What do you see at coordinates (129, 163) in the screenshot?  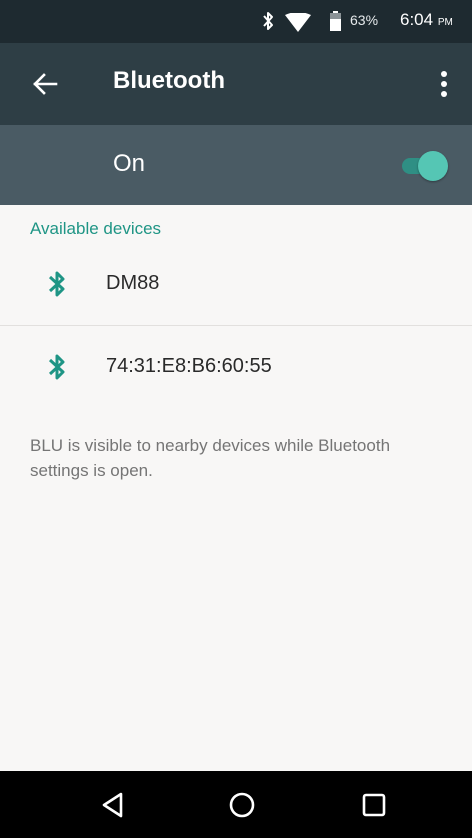 I see `toggle-label: On` at bounding box center [129, 163].